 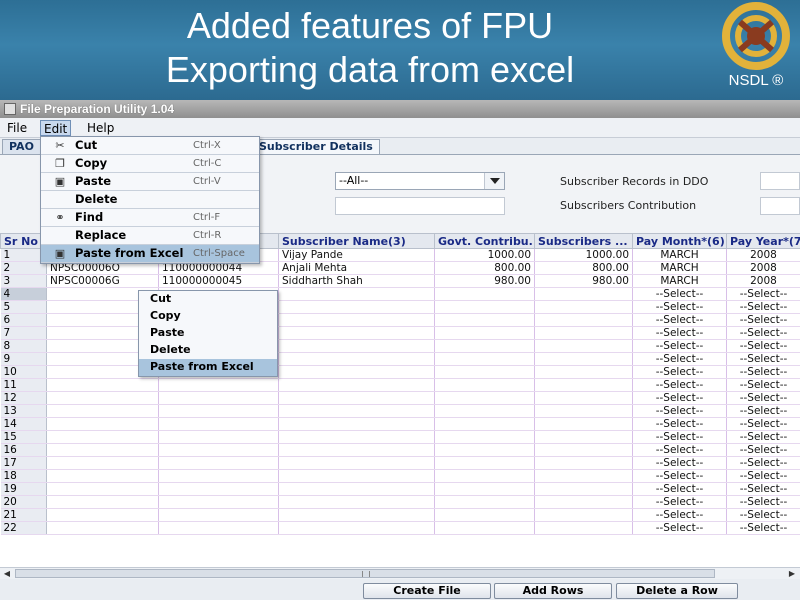 What do you see at coordinates (7, 574) in the screenshot?
I see `scroll-left-icon: ◀` at bounding box center [7, 574].